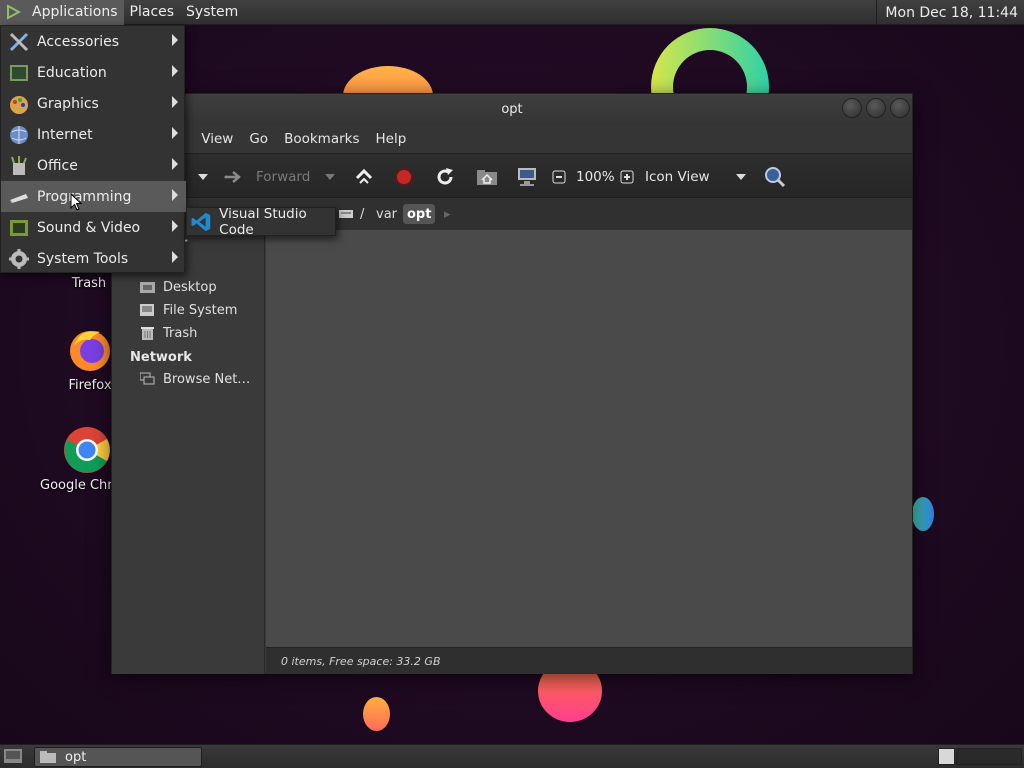 This screenshot has height=768, width=1024. What do you see at coordinates (512, 175) in the screenshot?
I see `window-toolbar: Forward 100% Icon View` at bounding box center [512, 175].